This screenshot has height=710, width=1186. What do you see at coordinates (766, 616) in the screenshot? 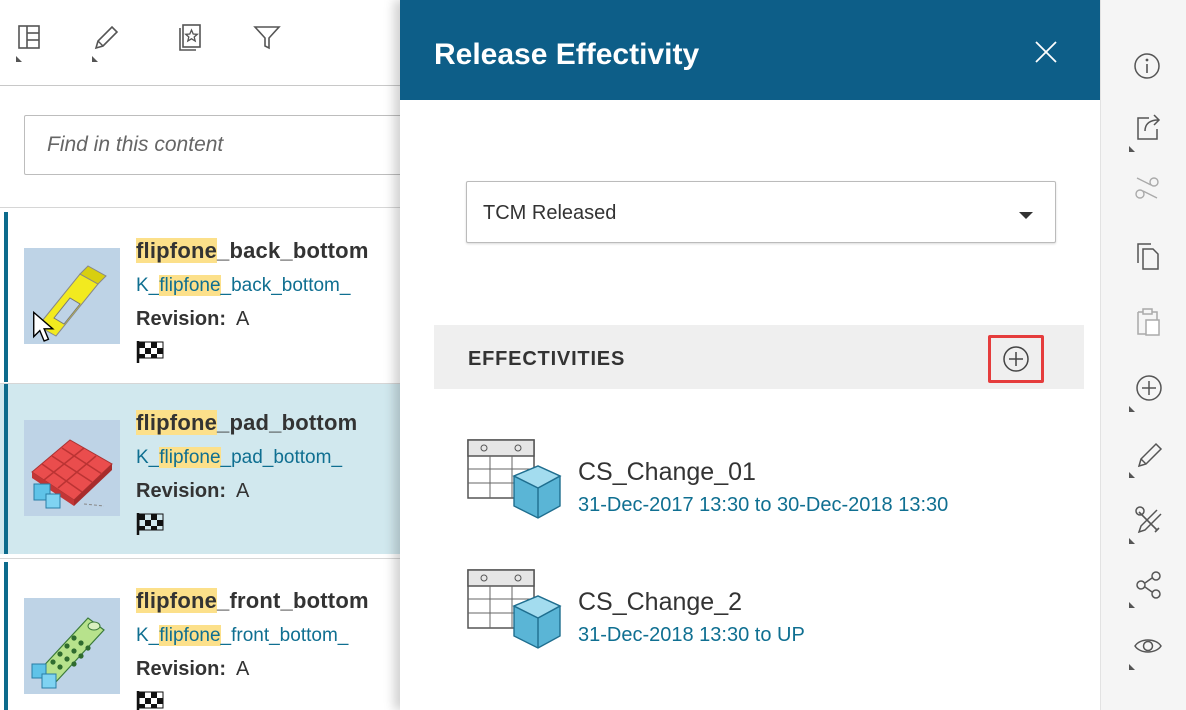
I see `effectivity-item: CS_Change_2 31-Dec-2018 13:30 to UP` at bounding box center [766, 616].